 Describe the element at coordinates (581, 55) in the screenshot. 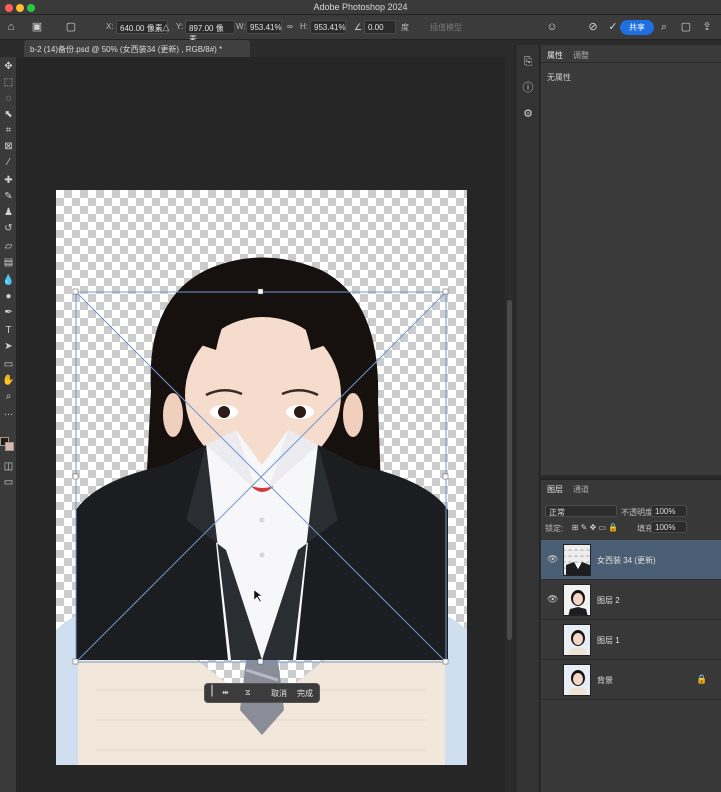

I see `tab-adjustments: 调整` at that location.